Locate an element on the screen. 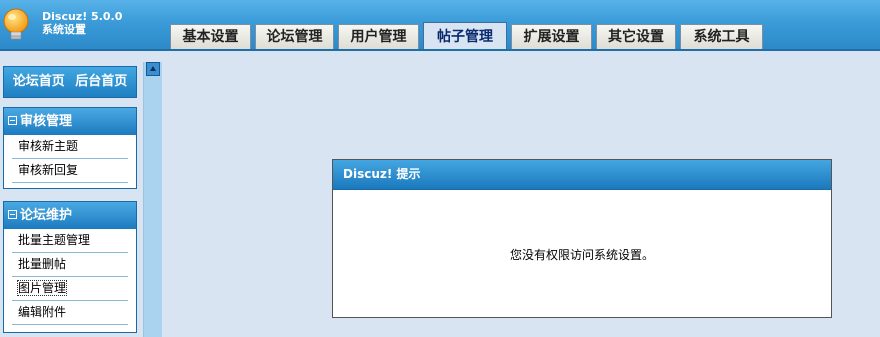 The height and width of the screenshot is (337, 880). moderation-section: 审核管理 审核新主题 审核新回复 is located at coordinates (70, 148).